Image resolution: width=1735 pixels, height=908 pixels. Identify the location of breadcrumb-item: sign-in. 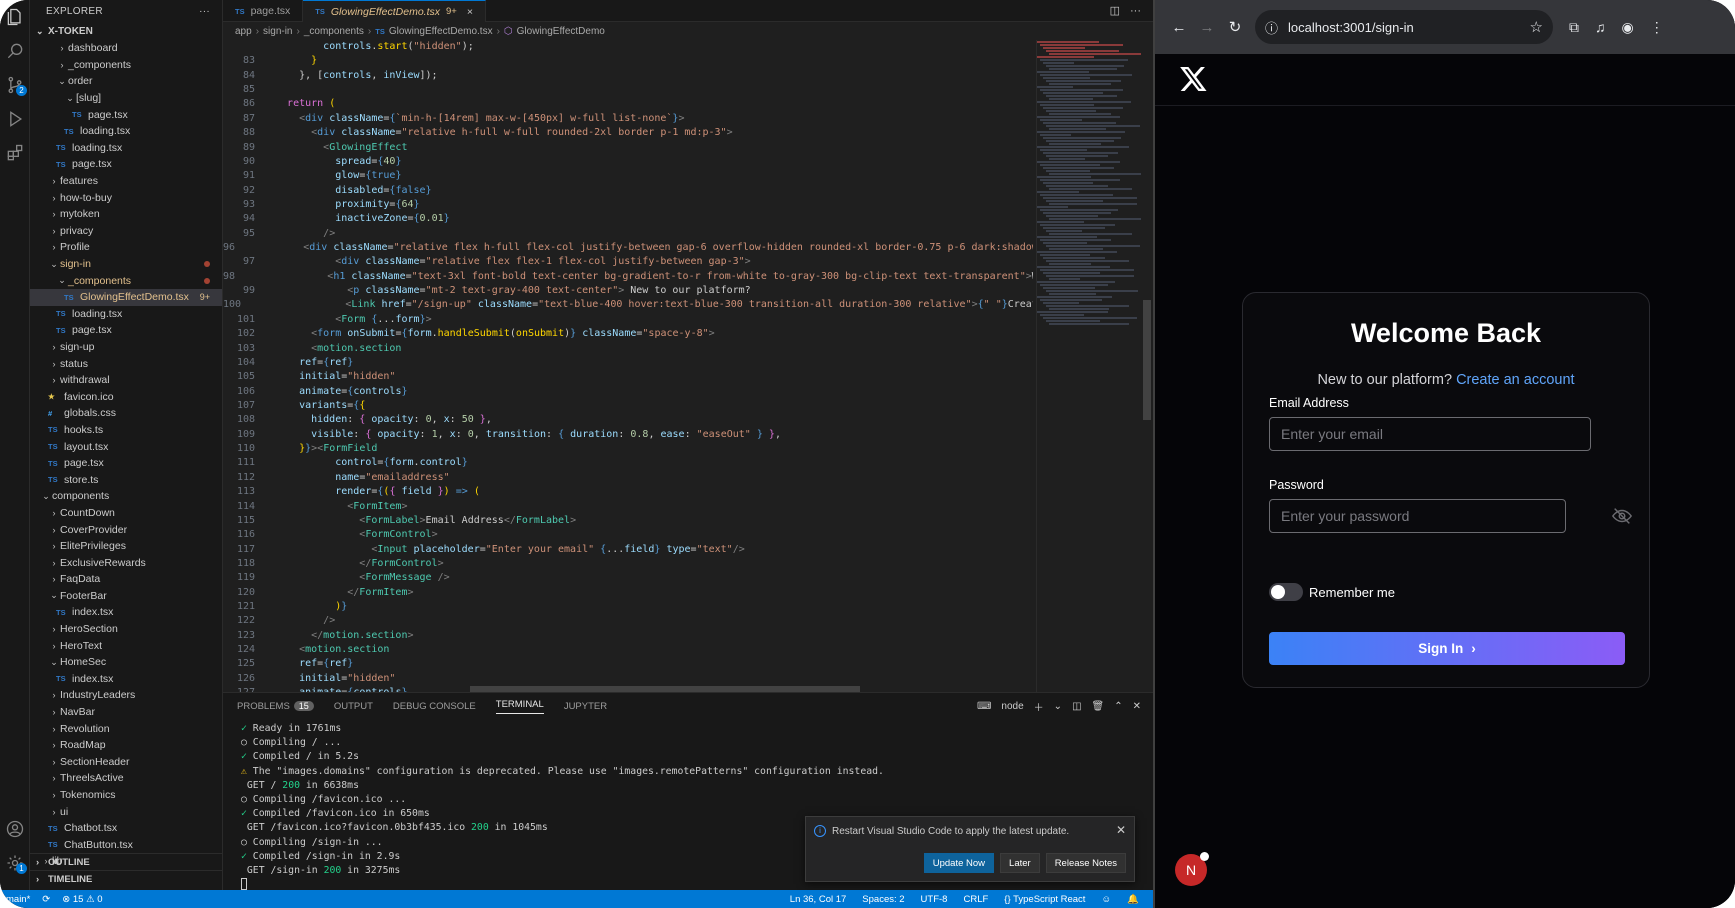
(277, 31).